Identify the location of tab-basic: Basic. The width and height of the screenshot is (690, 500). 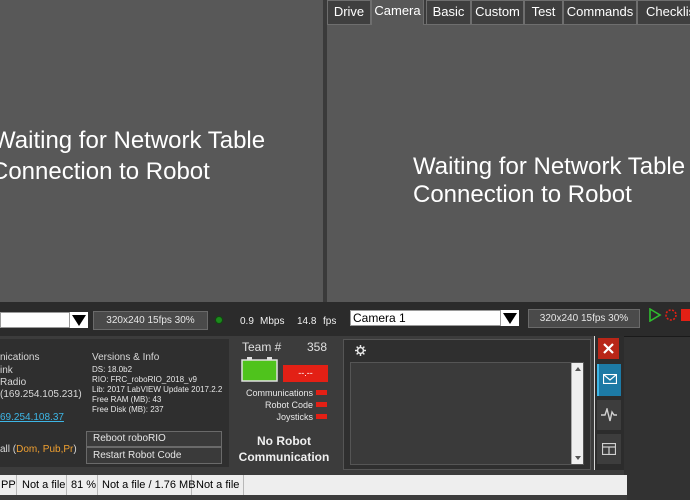
(448, 12).